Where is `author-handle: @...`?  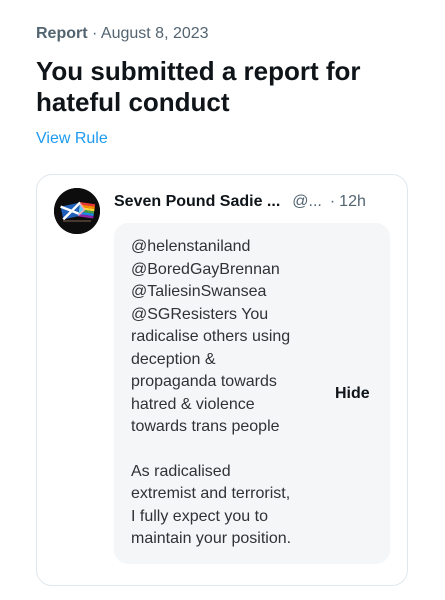 author-handle: @... is located at coordinates (307, 201).